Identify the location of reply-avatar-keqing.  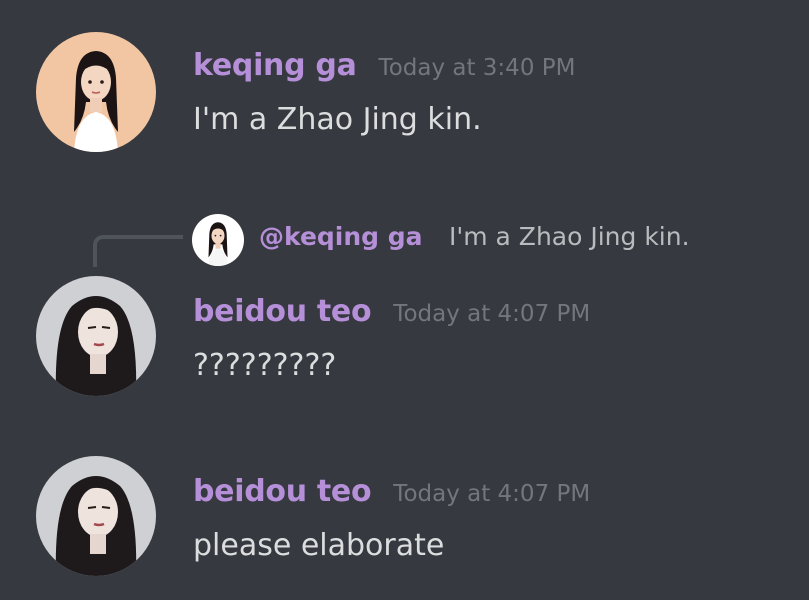
(218, 240).